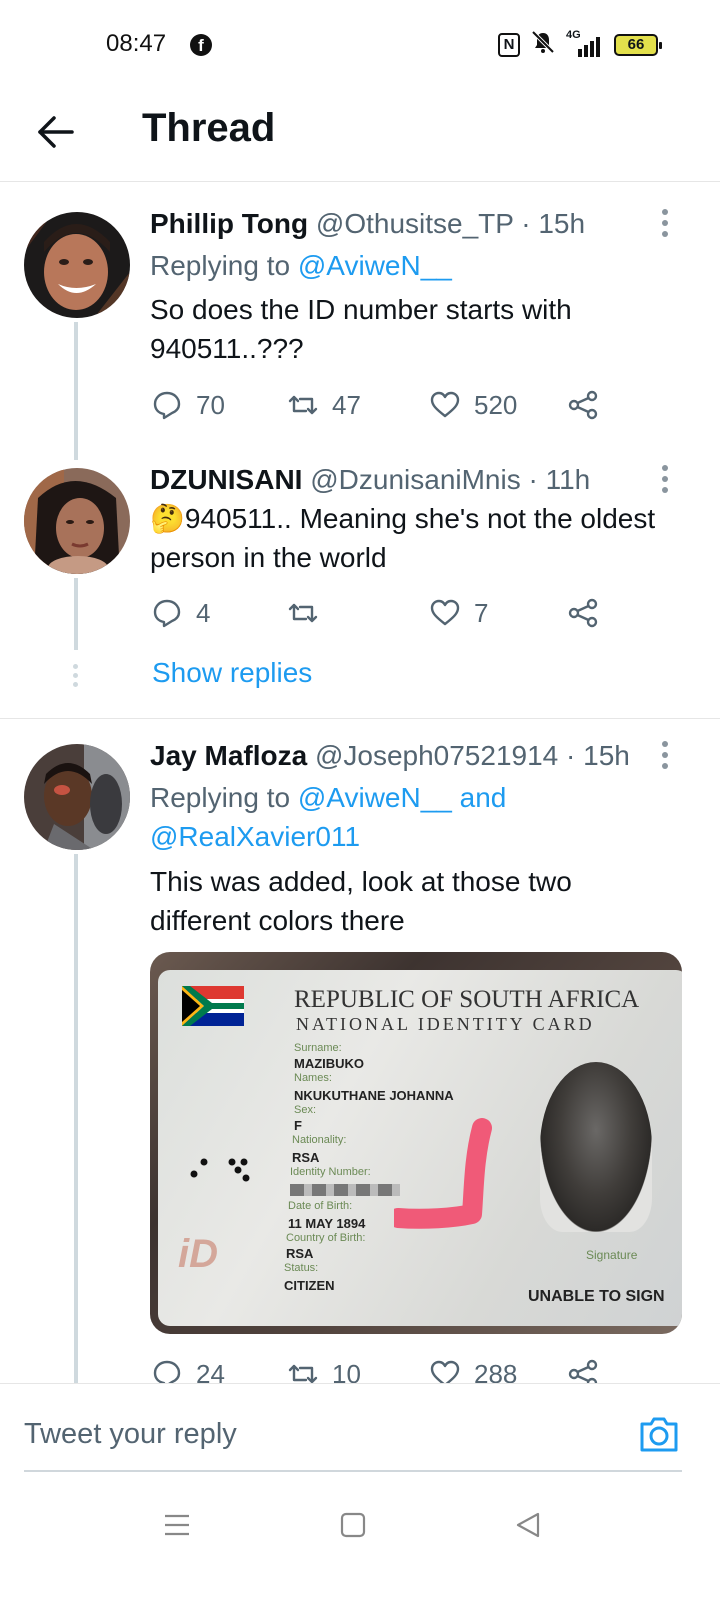 This screenshot has height=1600, width=720. What do you see at coordinates (136, 43) in the screenshot?
I see `status-time: 08:47` at bounding box center [136, 43].